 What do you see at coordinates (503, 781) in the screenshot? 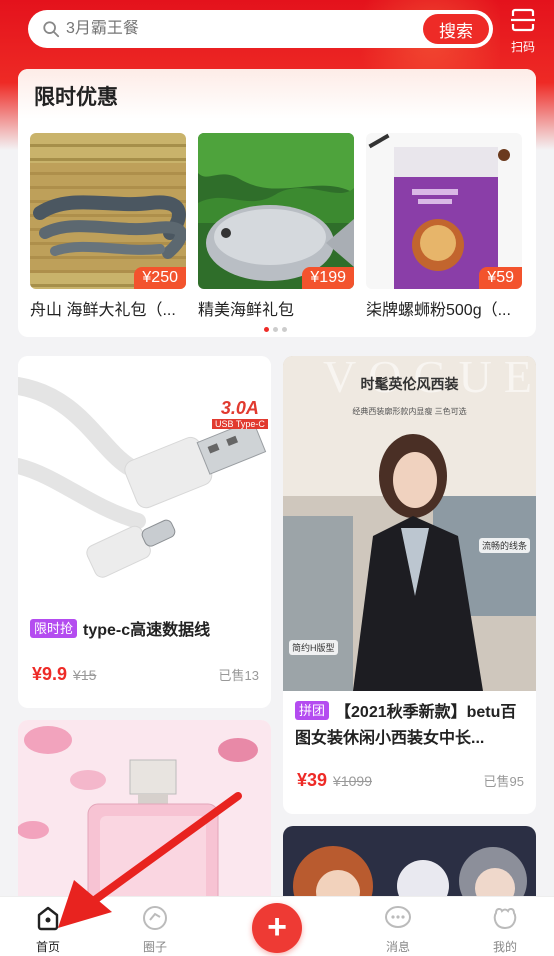
I see `sold-count: 已售95` at bounding box center [503, 781].